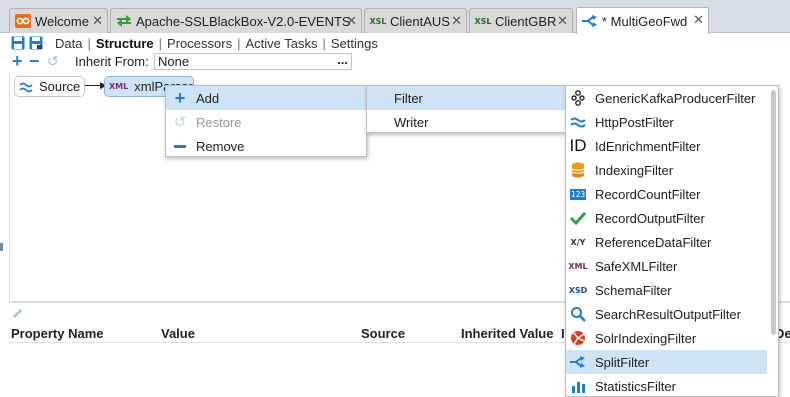  I want to click on filter-item-recordcountfilter: 123 RecordCountFilter, so click(666, 194).